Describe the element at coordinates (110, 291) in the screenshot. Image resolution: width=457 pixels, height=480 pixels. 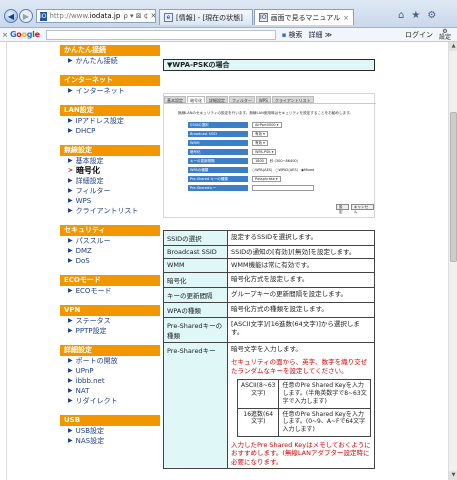
I see `sidebar-item: ▶ ECOモード` at that location.